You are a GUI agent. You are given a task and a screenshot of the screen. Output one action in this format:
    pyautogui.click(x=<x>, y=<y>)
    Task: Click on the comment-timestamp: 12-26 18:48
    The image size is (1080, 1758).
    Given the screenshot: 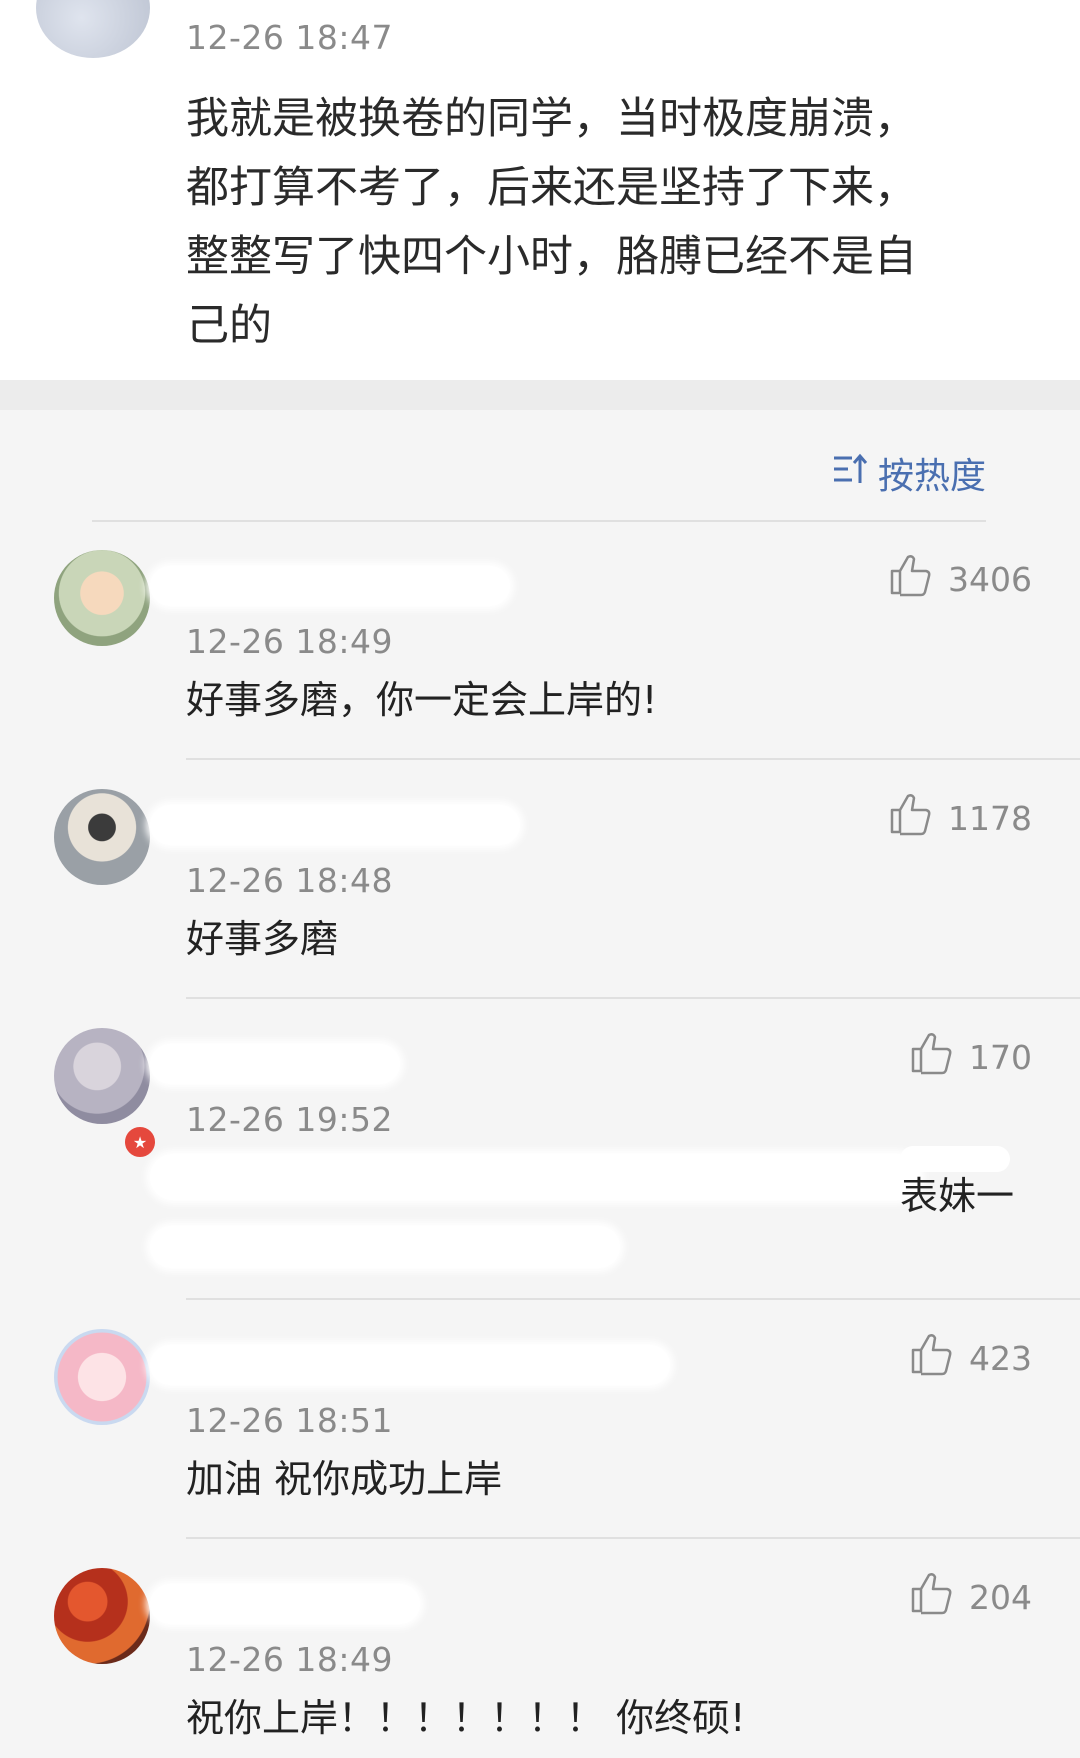 What is the action you would take?
    pyautogui.click(x=289, y=880)
    